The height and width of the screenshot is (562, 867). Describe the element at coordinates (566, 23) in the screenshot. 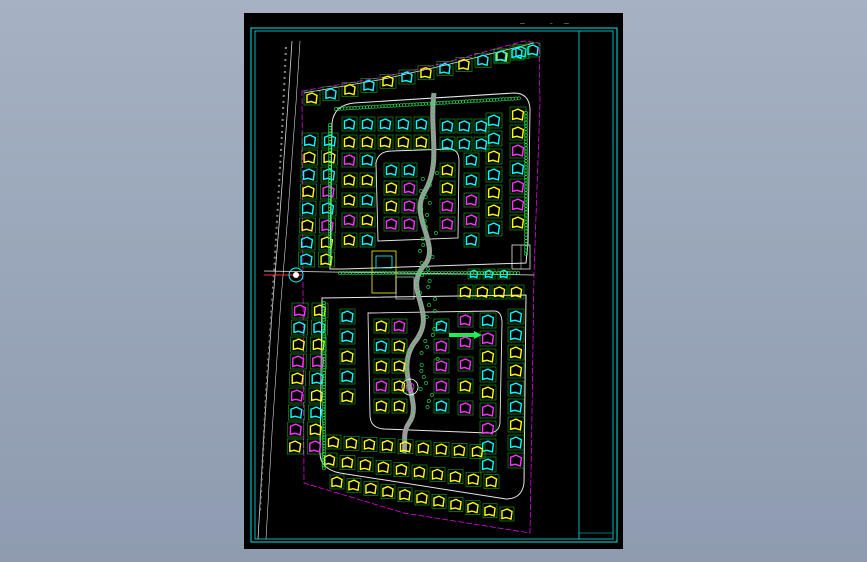

I see `title-mark-3: ——` at that location.